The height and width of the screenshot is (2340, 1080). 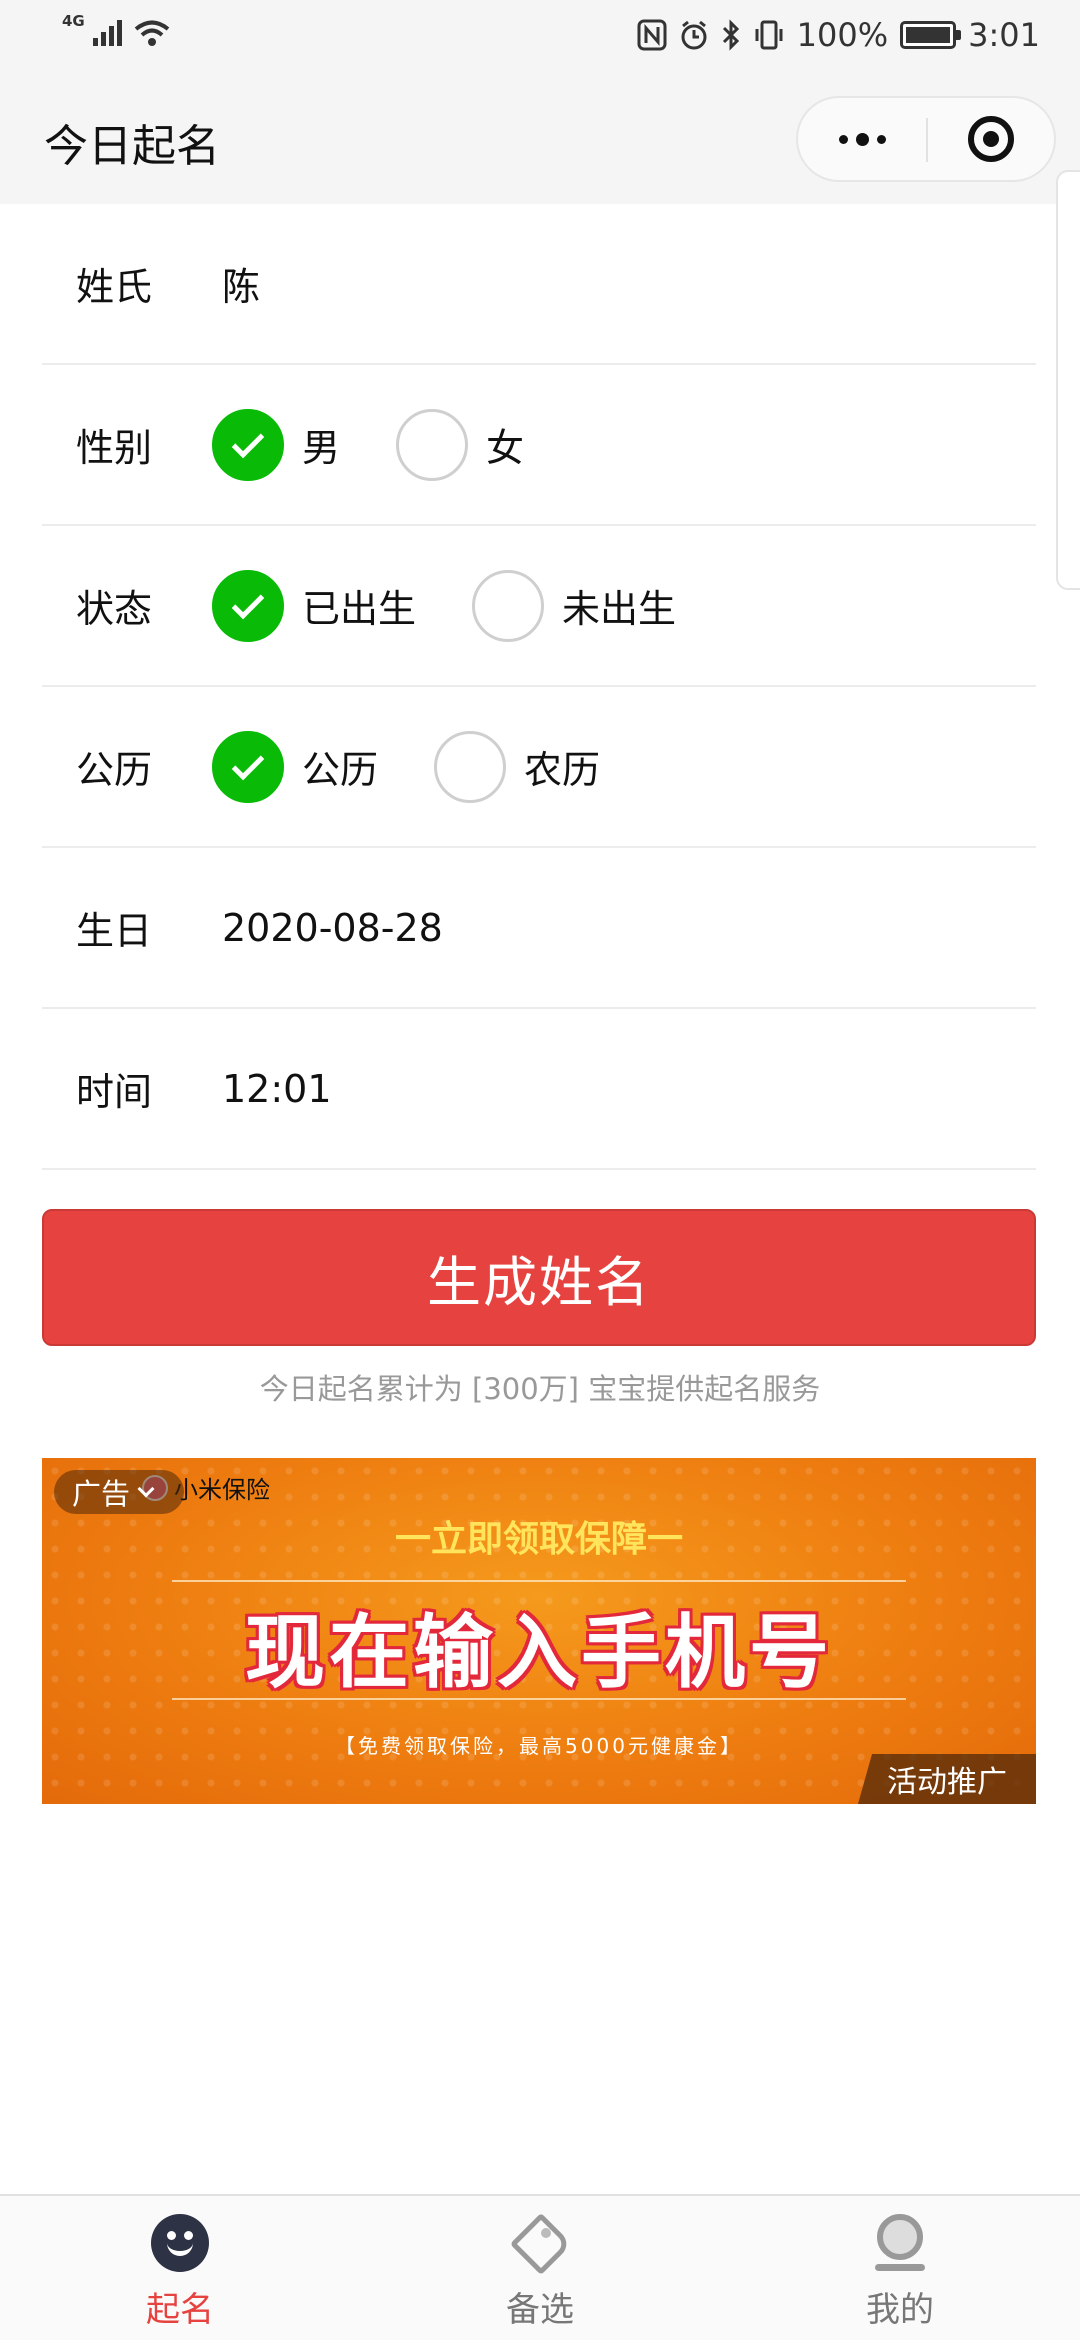 What do you see at coordinates (540, 138) in the screenshot?
I see `nav-bar: 今日起名` at bounding box center [540, 138].